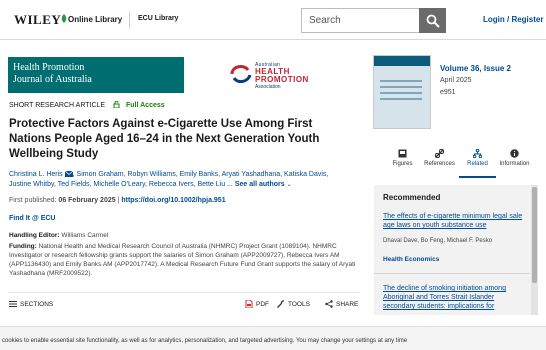 The width and height of the screenshot is (546, 350). I want to click on journal-banner: Health Promotion Journal of Australia, so click(96, 75).